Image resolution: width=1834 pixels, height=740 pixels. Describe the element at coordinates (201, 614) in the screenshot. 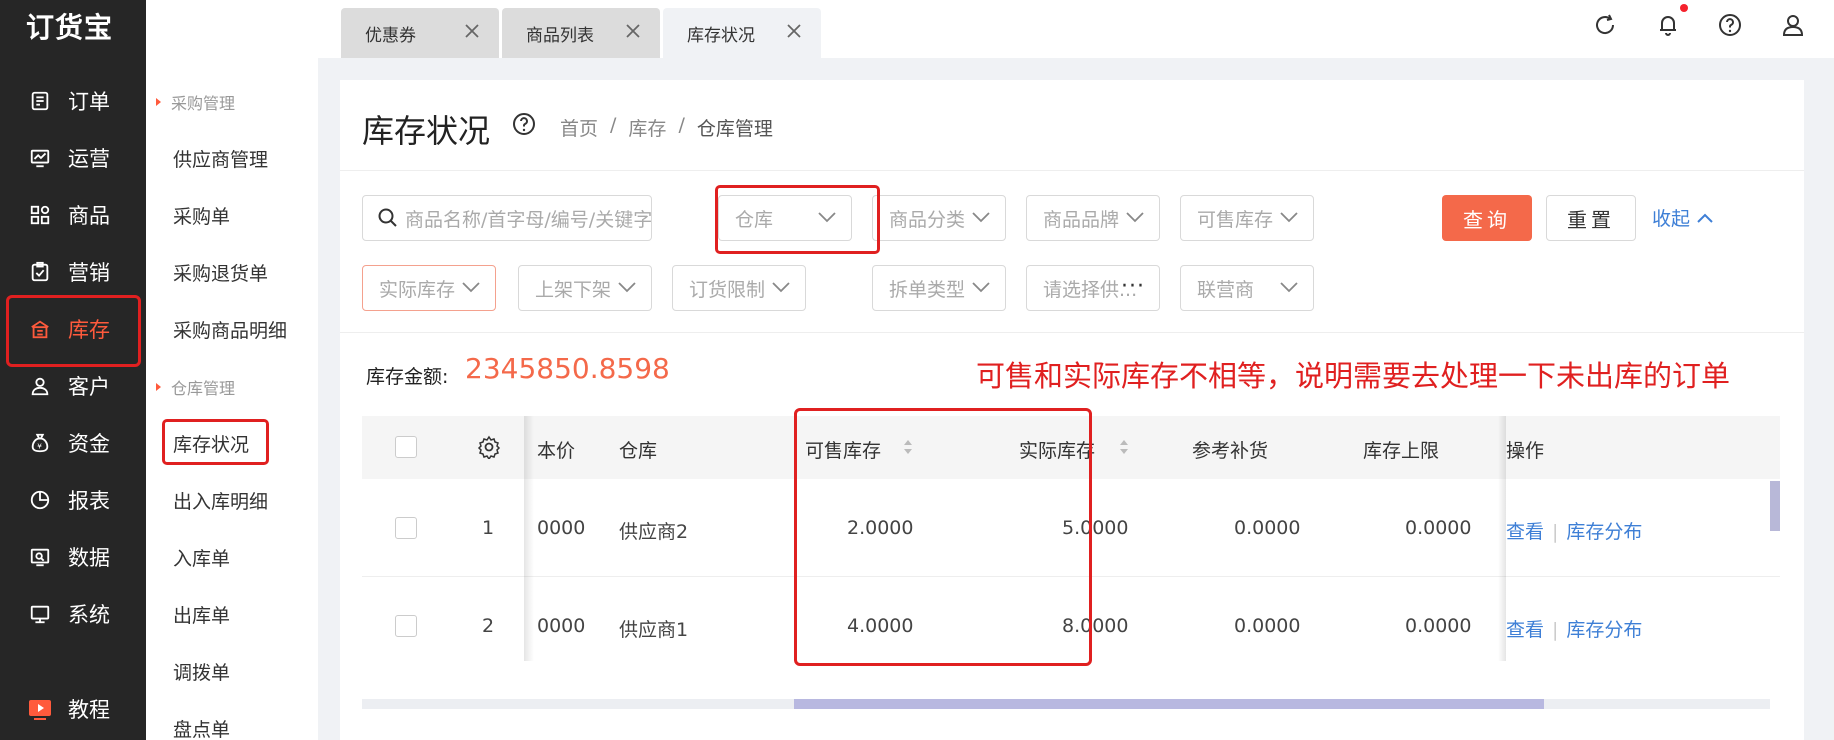

I see `subnav-item-outbound: 出库单` at that location.